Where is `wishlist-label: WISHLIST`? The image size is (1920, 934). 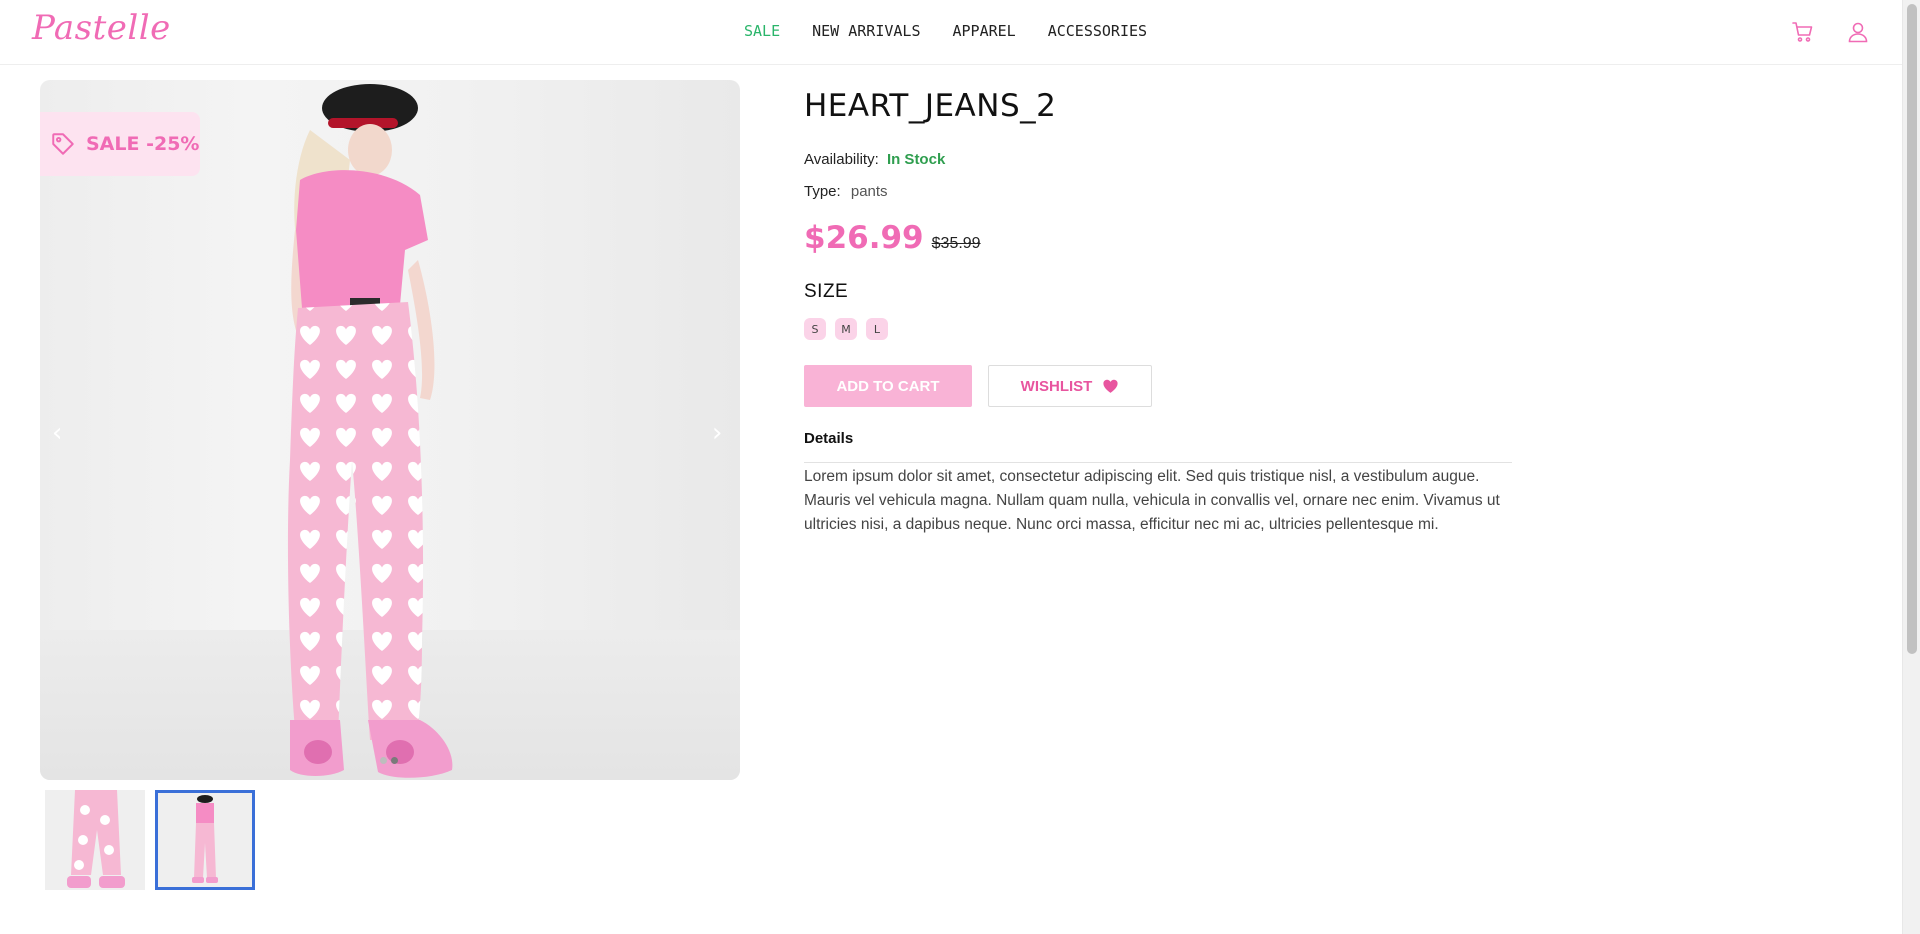 wishlist-label: WISHLIST is located at coordinates (1056, 386).